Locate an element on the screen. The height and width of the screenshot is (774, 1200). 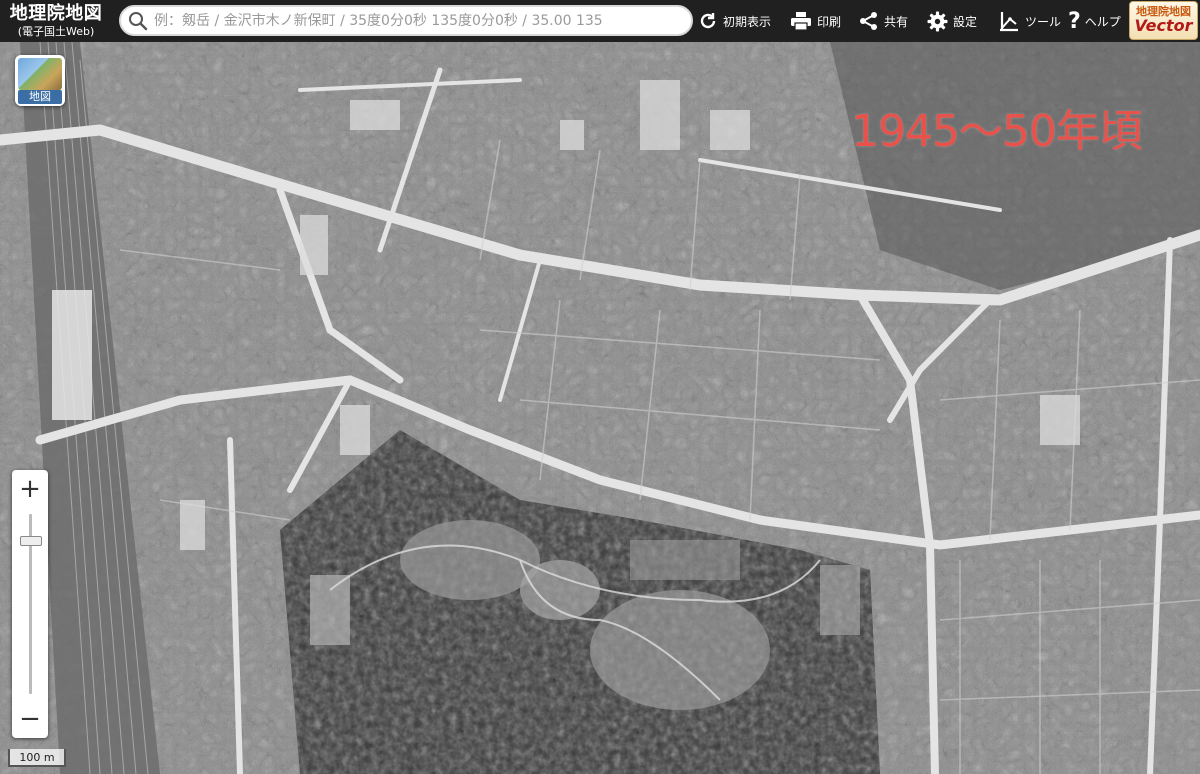
settings-label: 設定 is located at coordinates (965, 21).